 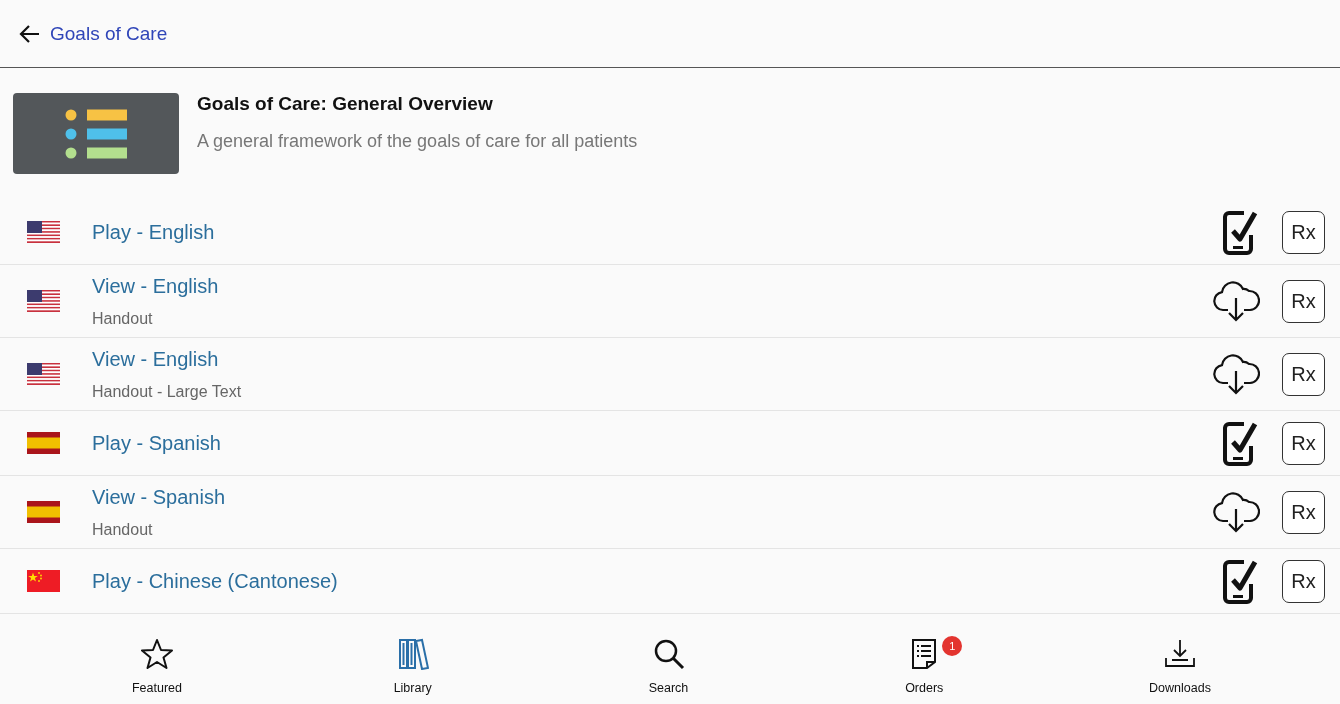 What do you see at coordinates (215, 581) in the screenshot?
I see `item-title: Play - Chinese (Cantonese)` at bounding box center [215, 581].